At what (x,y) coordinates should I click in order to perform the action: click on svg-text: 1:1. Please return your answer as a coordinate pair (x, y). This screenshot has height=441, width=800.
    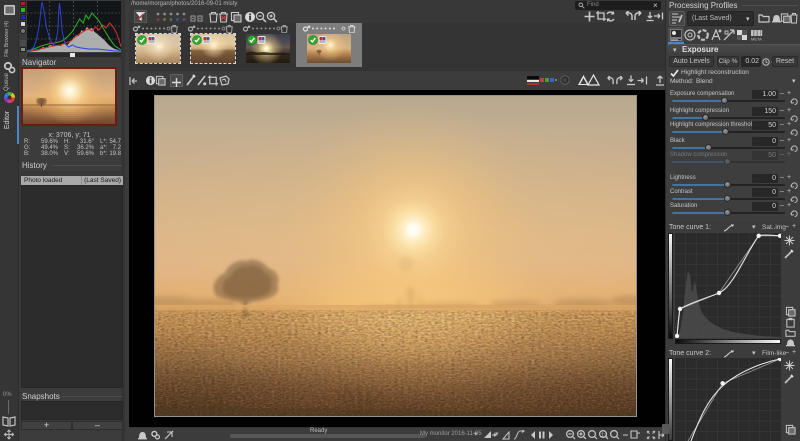
    Looking at the image, I should click on (604, 436).